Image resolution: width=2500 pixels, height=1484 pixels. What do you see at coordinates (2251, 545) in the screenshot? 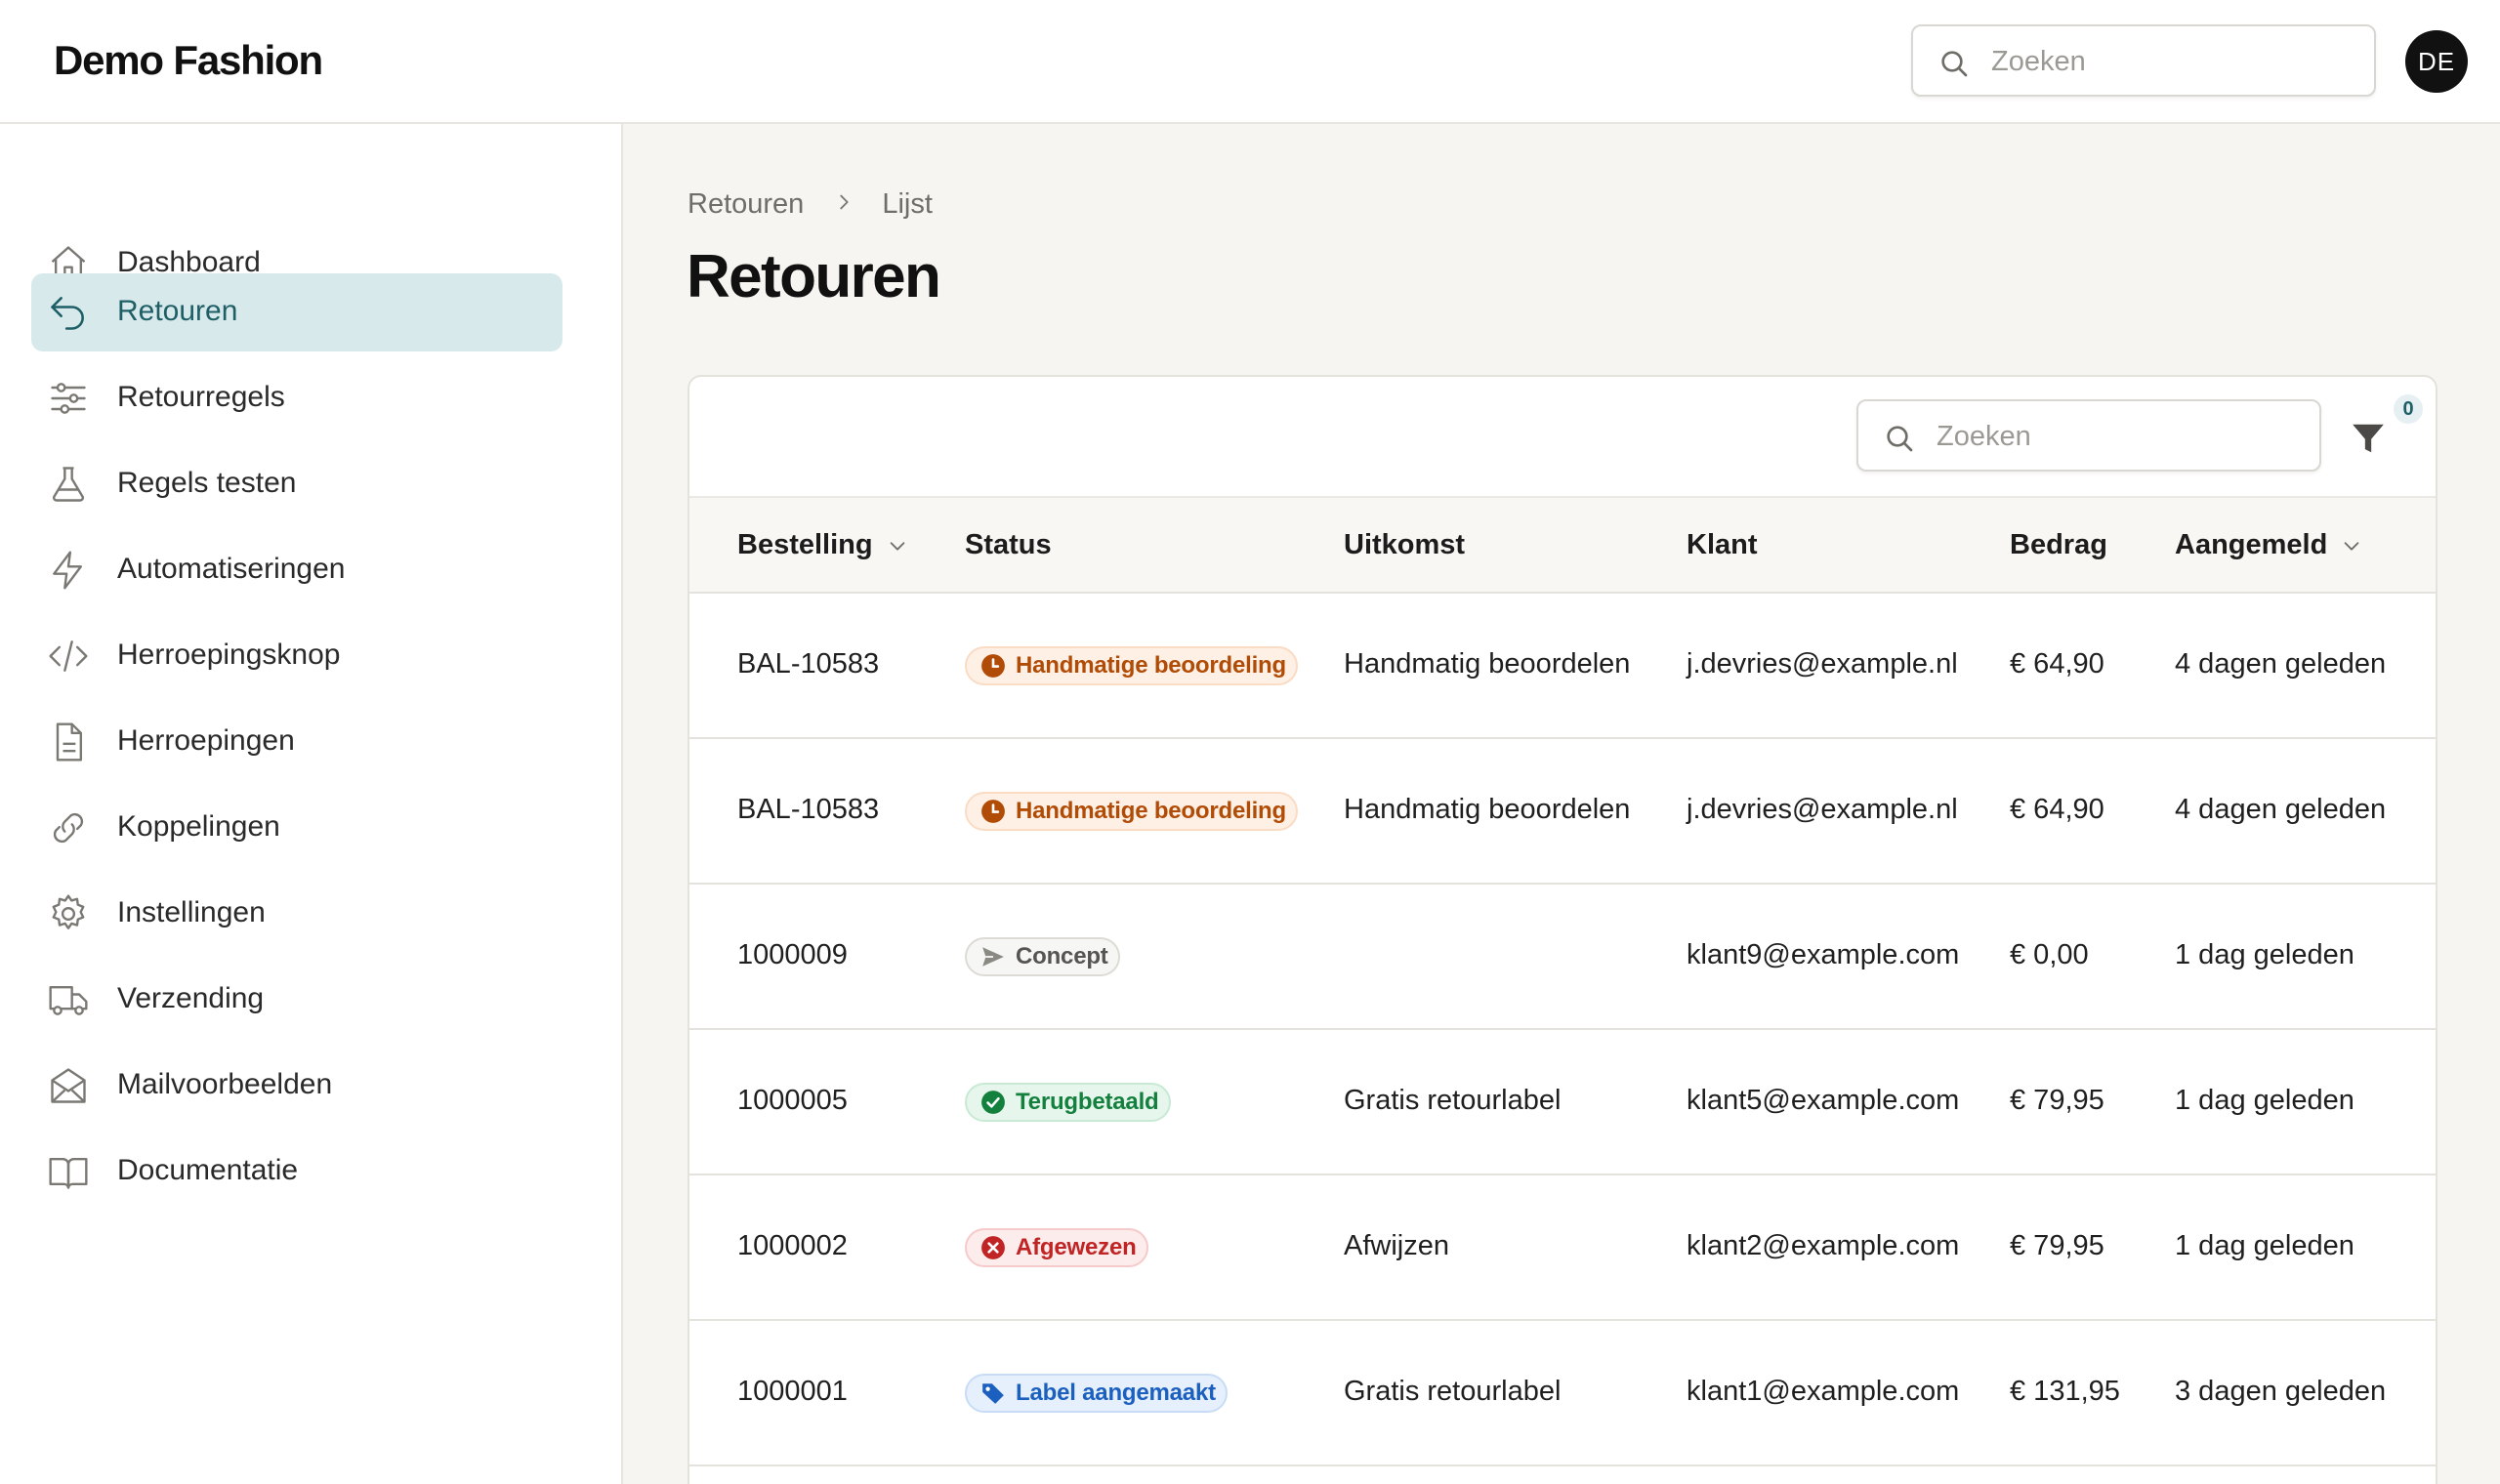
I see `column-header-label: Aangemeld` at bounding box center [2251, 545].